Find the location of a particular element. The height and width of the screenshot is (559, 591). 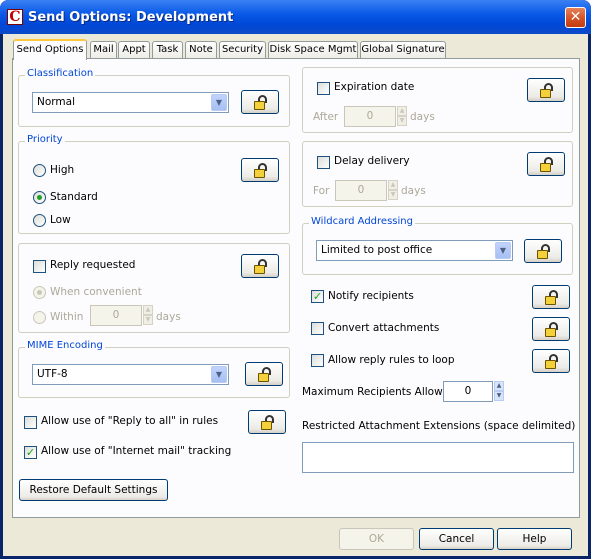

priority-standard-label: Standard is located at coordinates (74, 197).